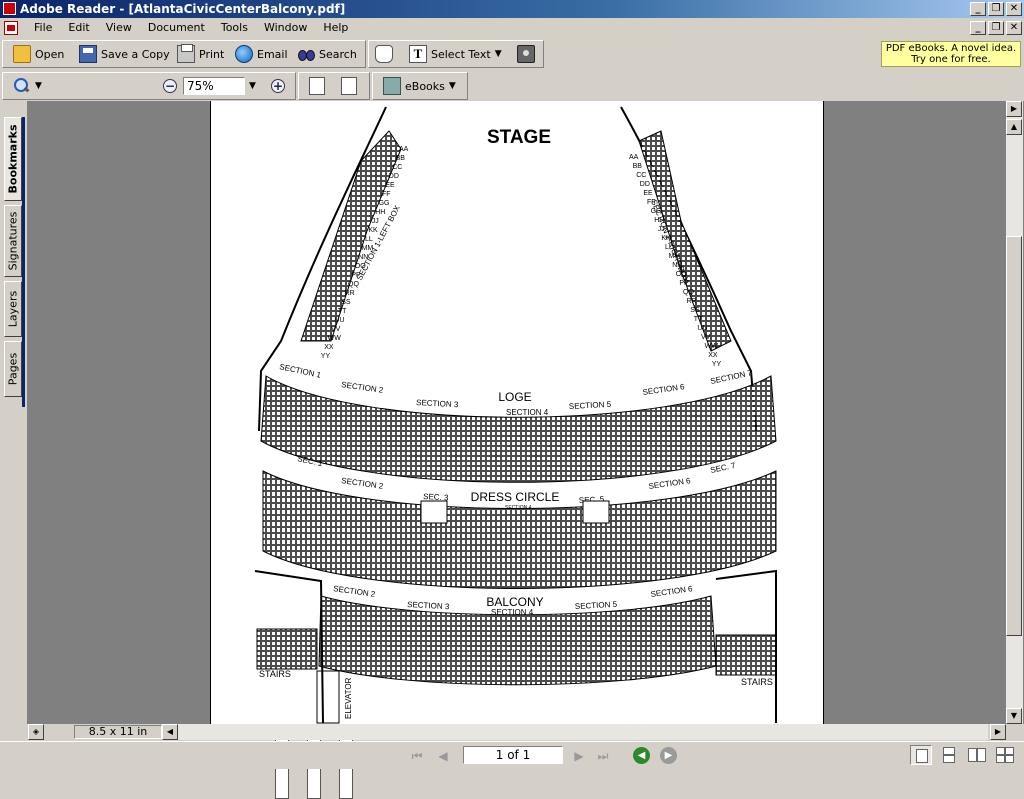 Image resolution: width=1024 pixels, height=799 pixels. I want to click on menu-help: Help, so click(335, 28).